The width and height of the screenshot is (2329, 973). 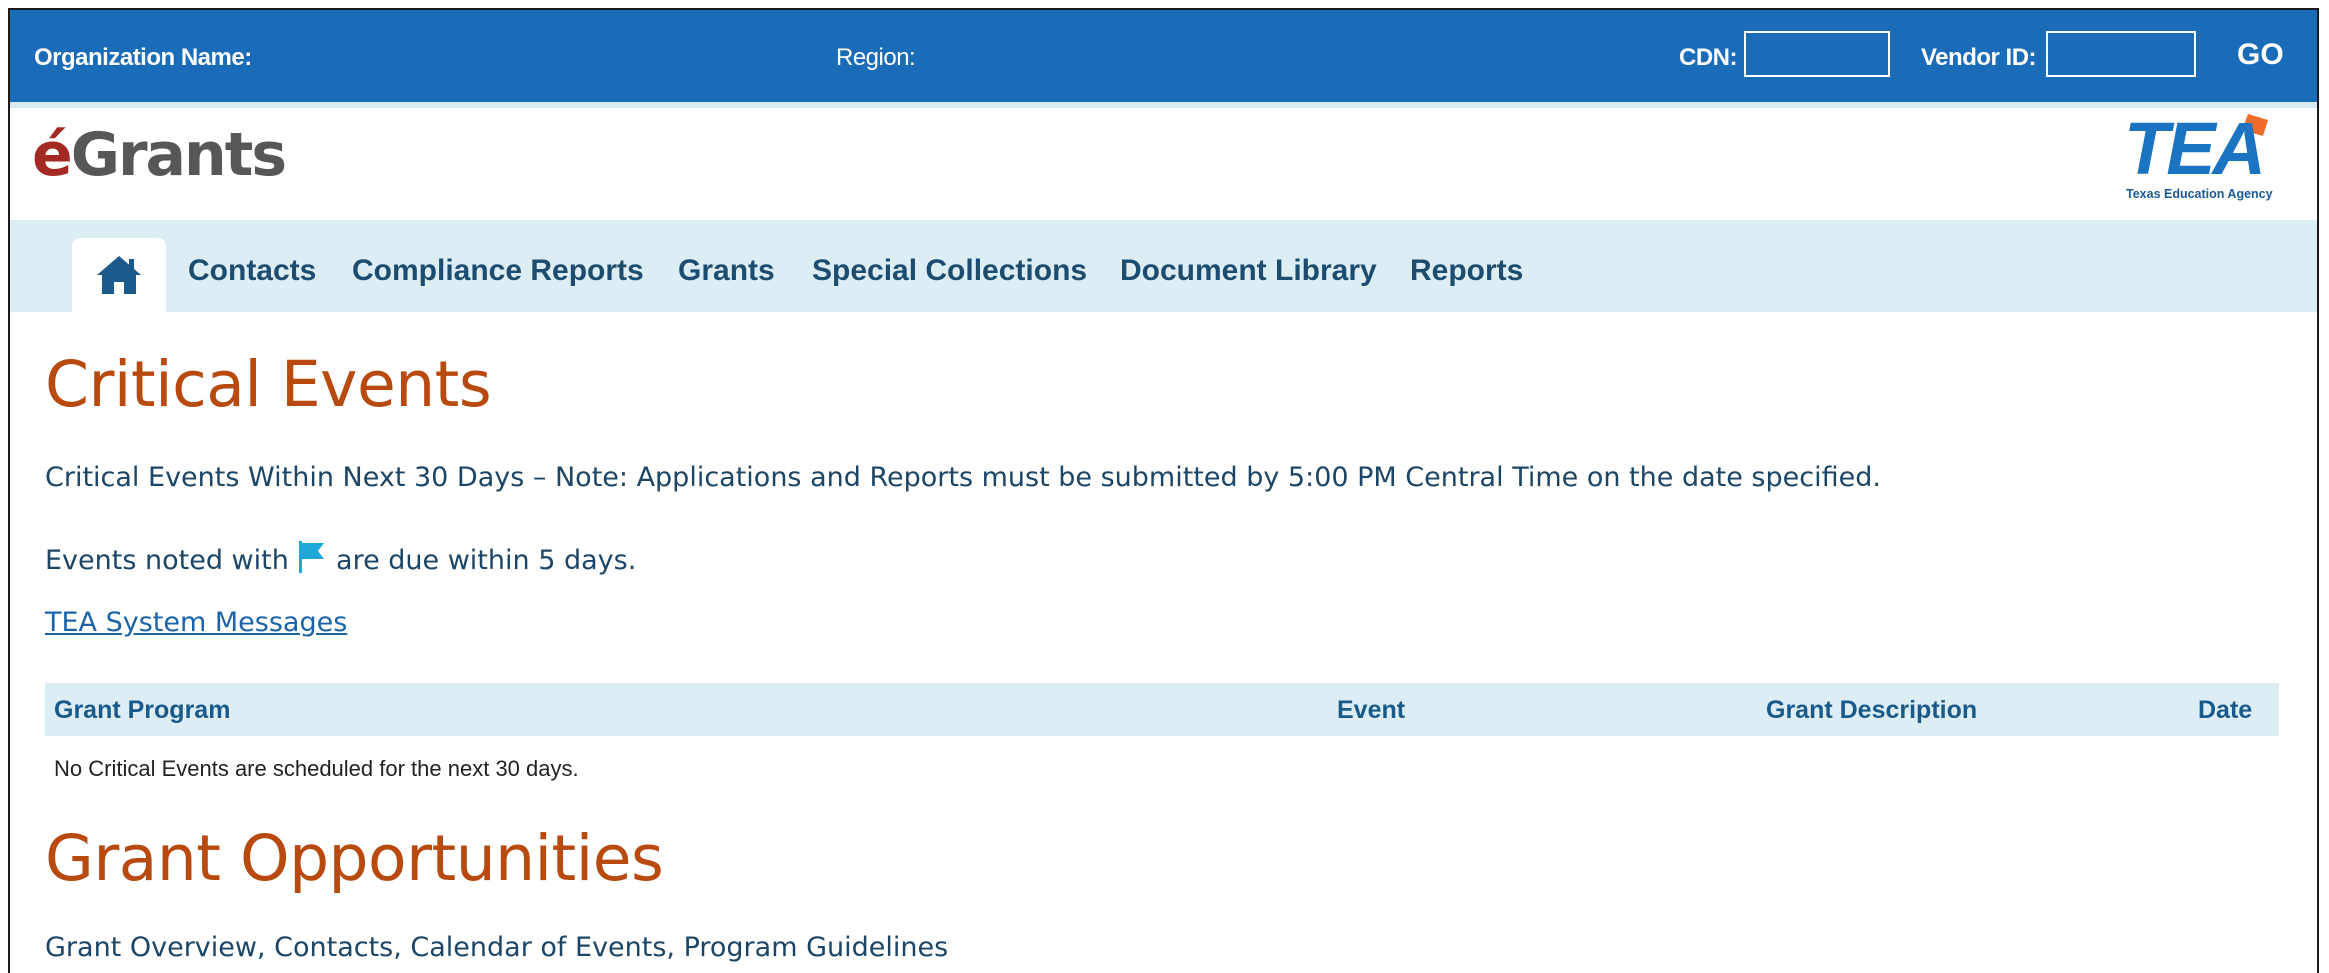 What do you see at coordinates (2121, 54) in the screenshot?
I see `vendor-id-input` at bounding box center [2121, 54].